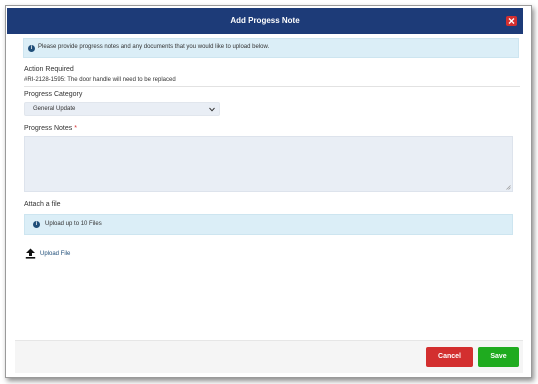 This screenshot has height=384, width=538. I want to click on divider, so click(272, 86).